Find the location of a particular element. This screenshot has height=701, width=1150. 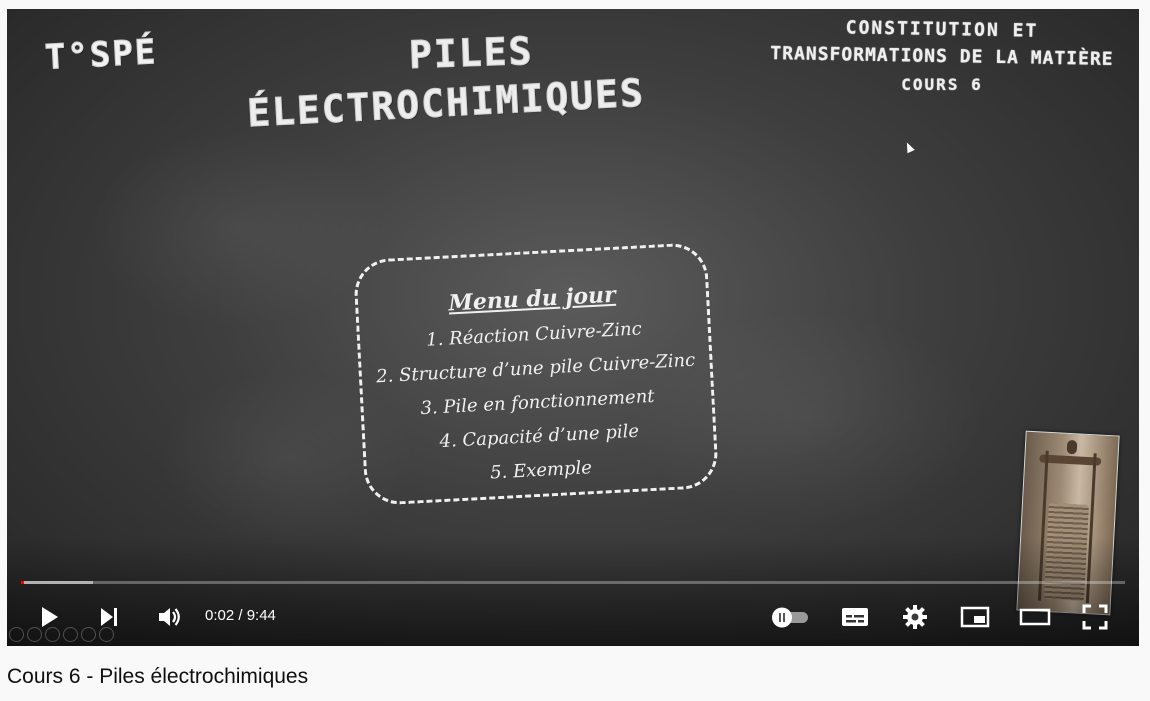

theater-icon is located at coordinates (1035, 617).